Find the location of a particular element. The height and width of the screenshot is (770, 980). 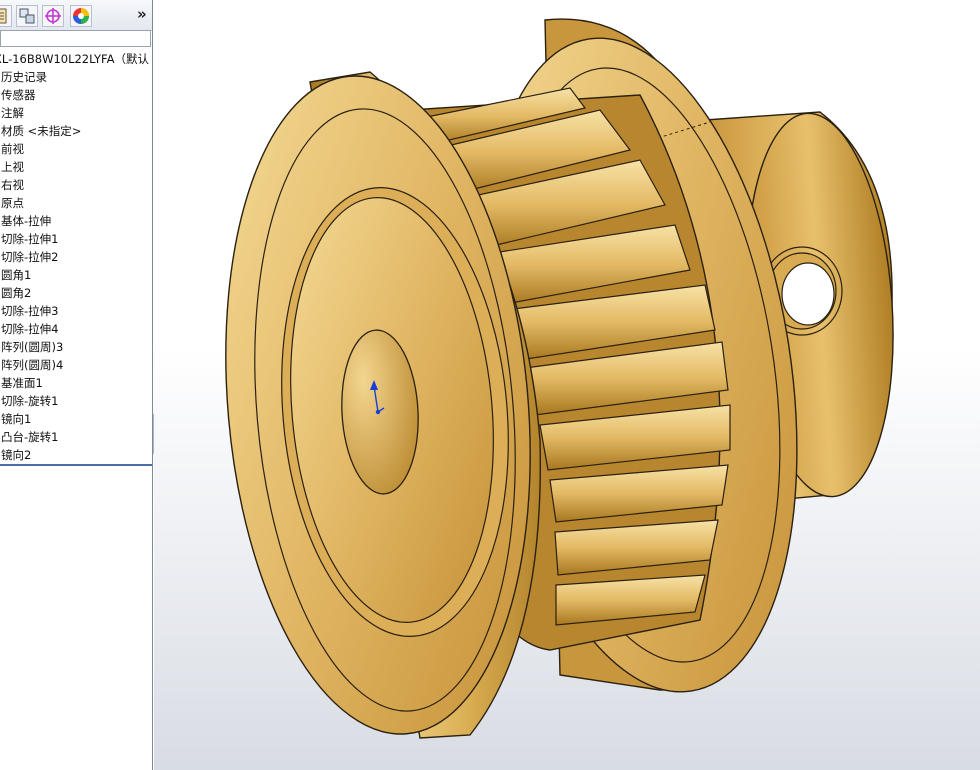

tree-item-sensors: 传感器 is located at coordinates (76, 95).